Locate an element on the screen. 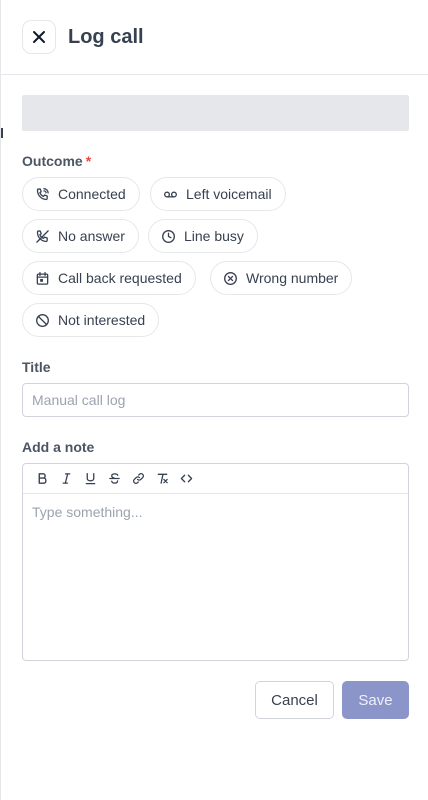 This screenshot has width=428, height=800. title-input is located at coordinates (215, 400).